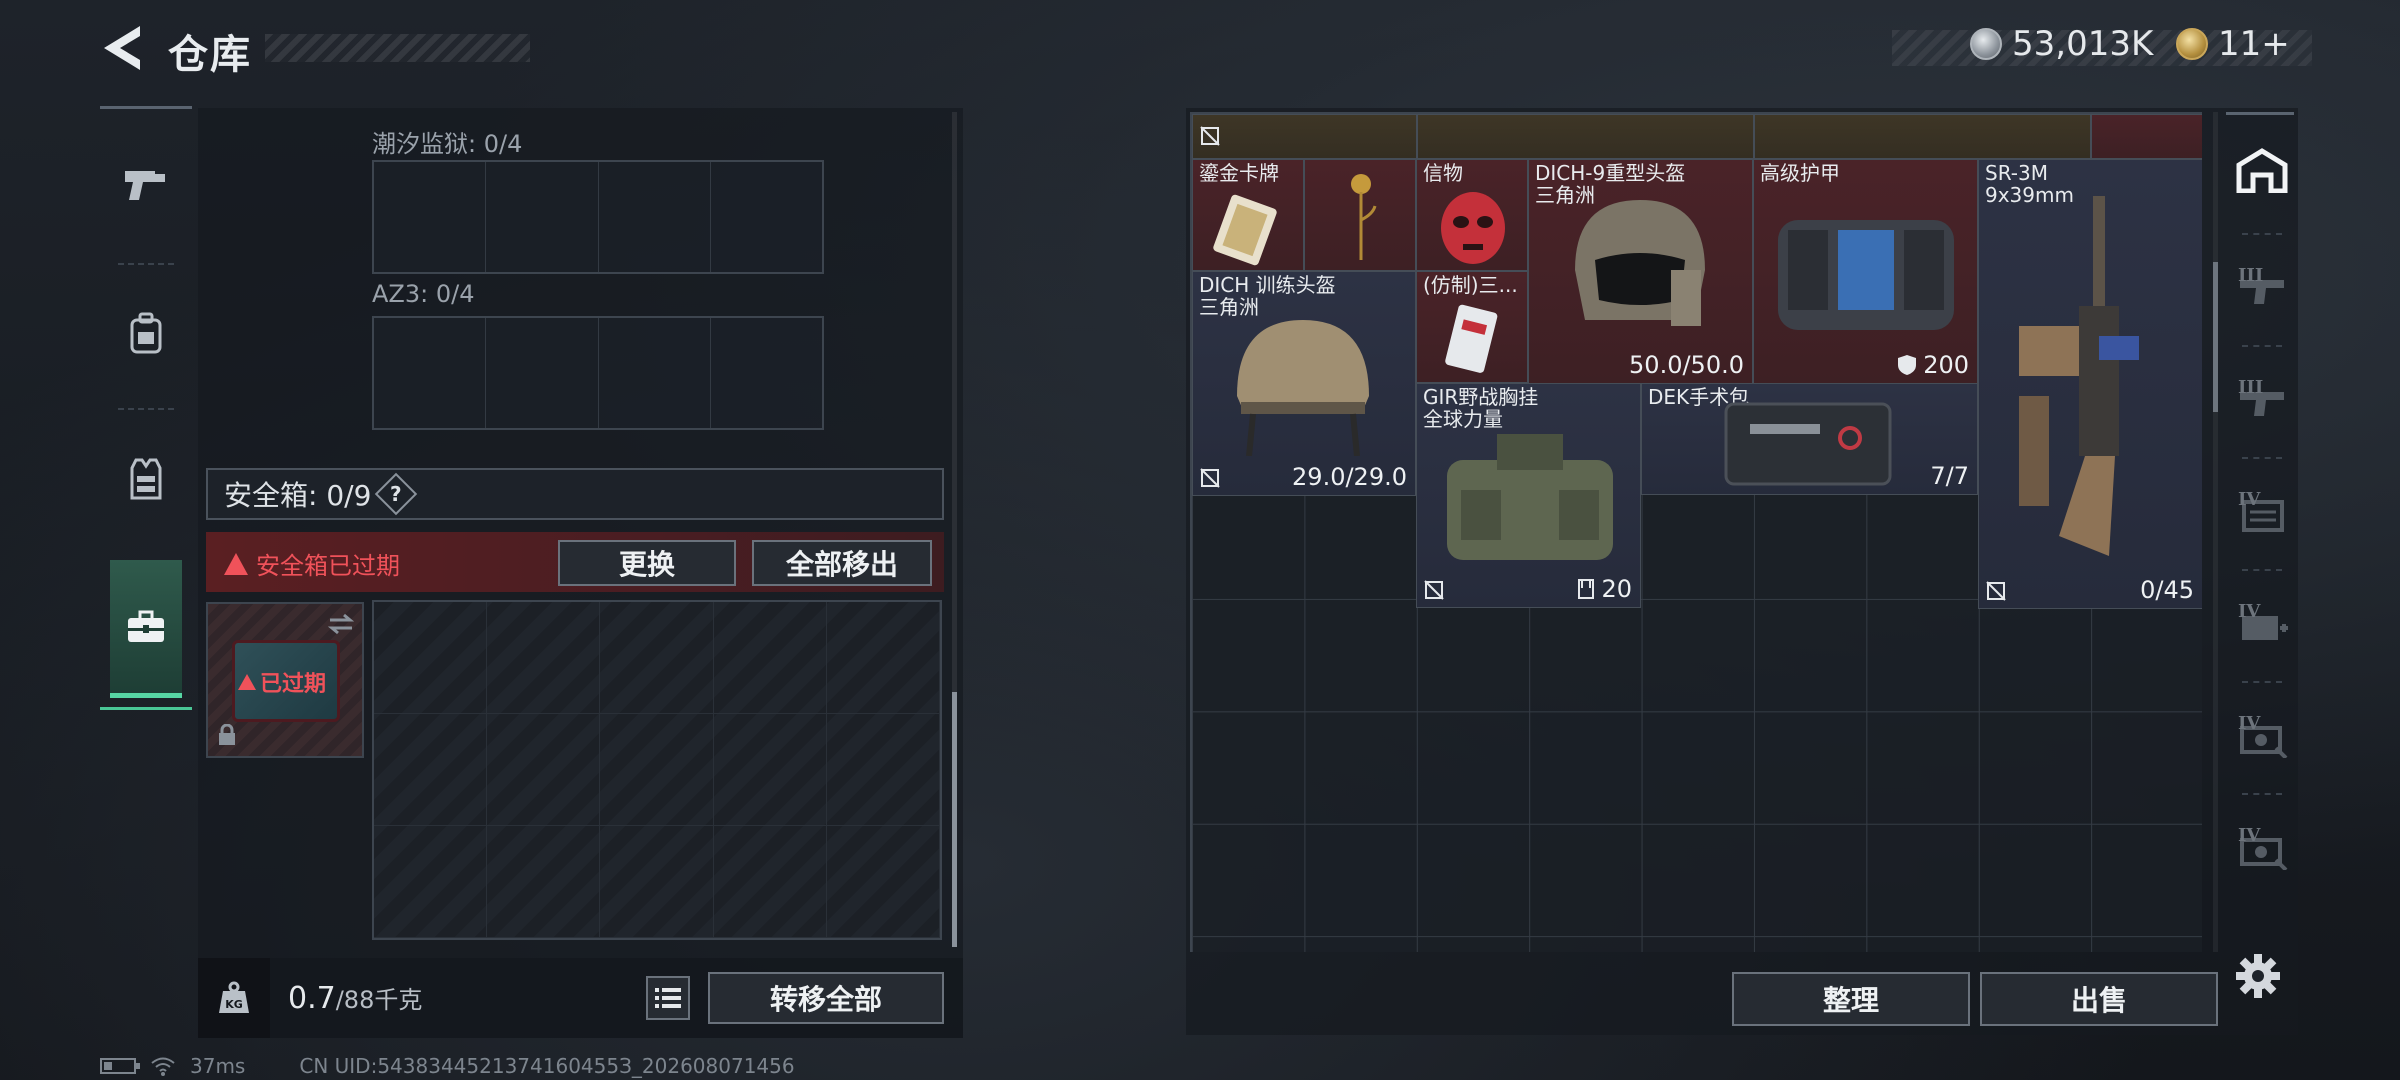  What do you see at coordinates (2254, 44) in the screenshot?
I see `gold-amount: 11+` at bounding box center [2254, 44].